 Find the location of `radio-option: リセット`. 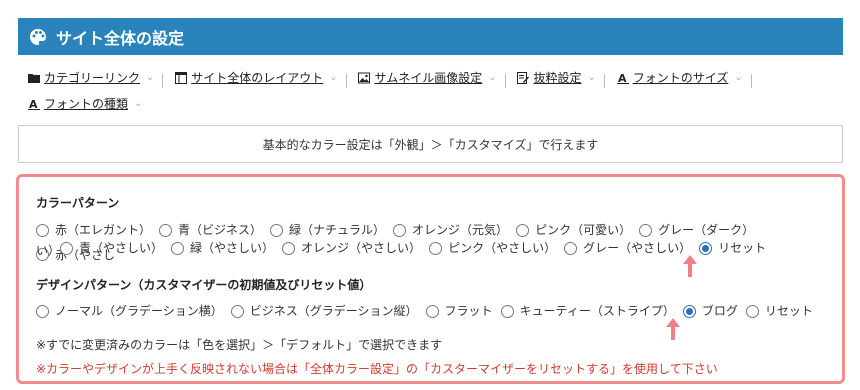

radio-option: リセット is located at coordinates (783, 311).